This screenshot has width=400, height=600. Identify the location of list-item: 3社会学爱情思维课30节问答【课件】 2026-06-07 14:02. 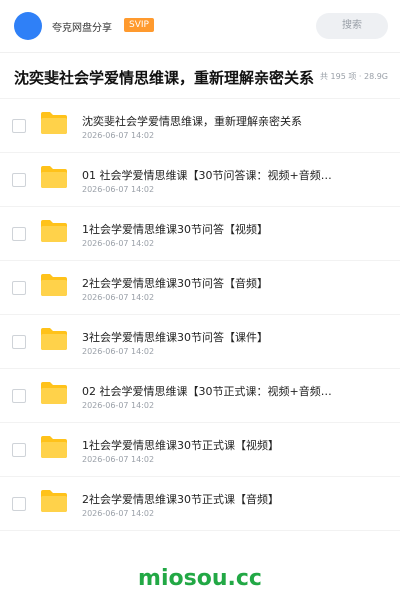
(200, 342).